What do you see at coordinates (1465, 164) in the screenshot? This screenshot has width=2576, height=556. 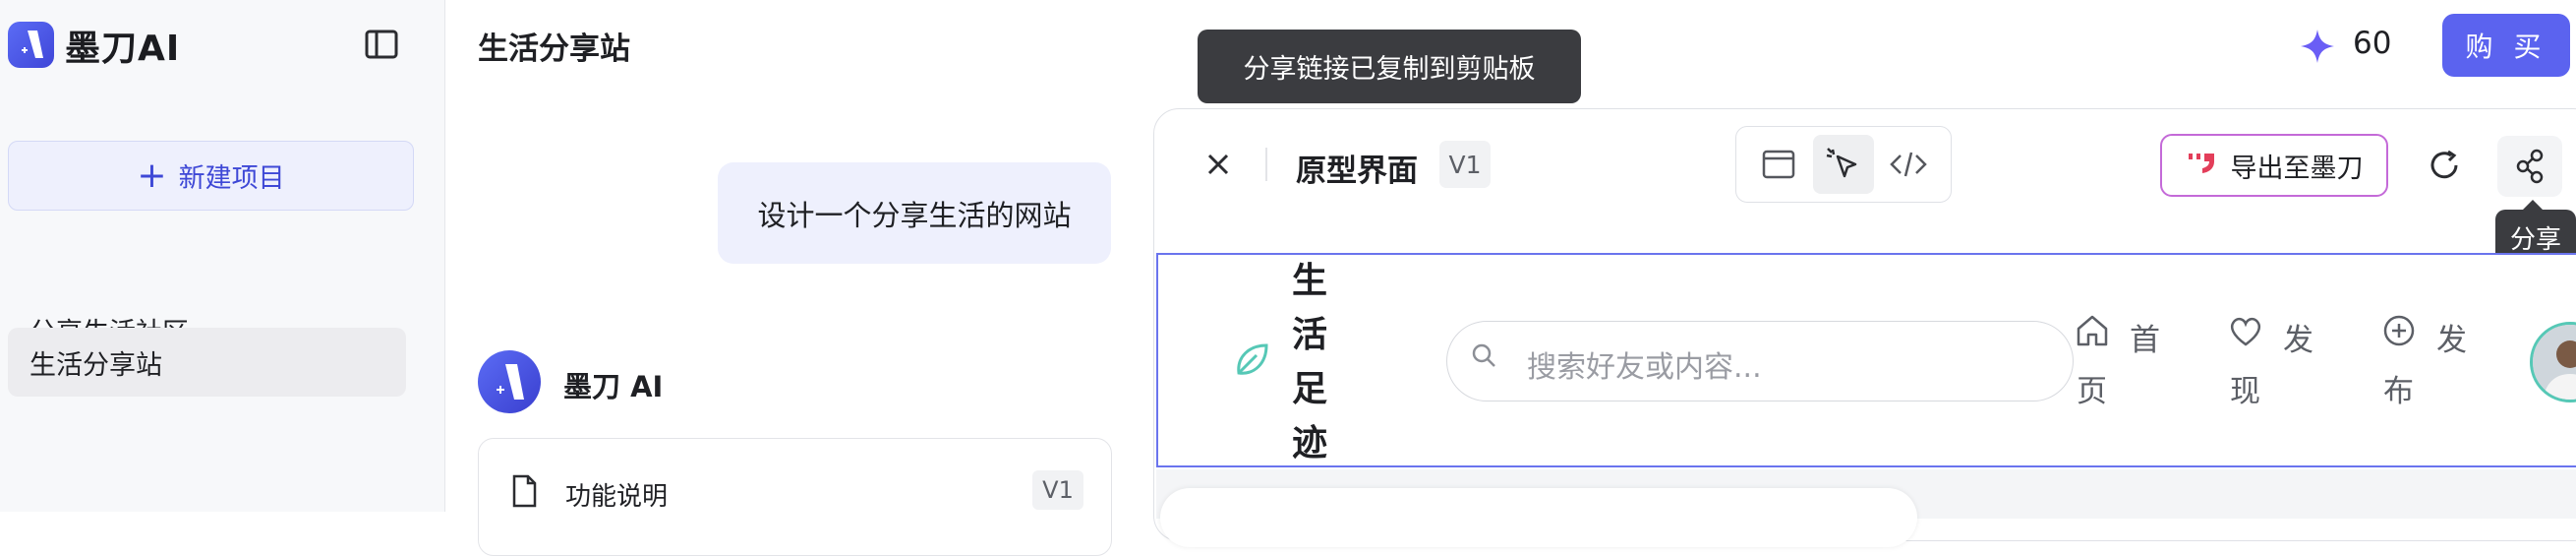 I see `preview-version: V1` at bounding box center [1465, 164].